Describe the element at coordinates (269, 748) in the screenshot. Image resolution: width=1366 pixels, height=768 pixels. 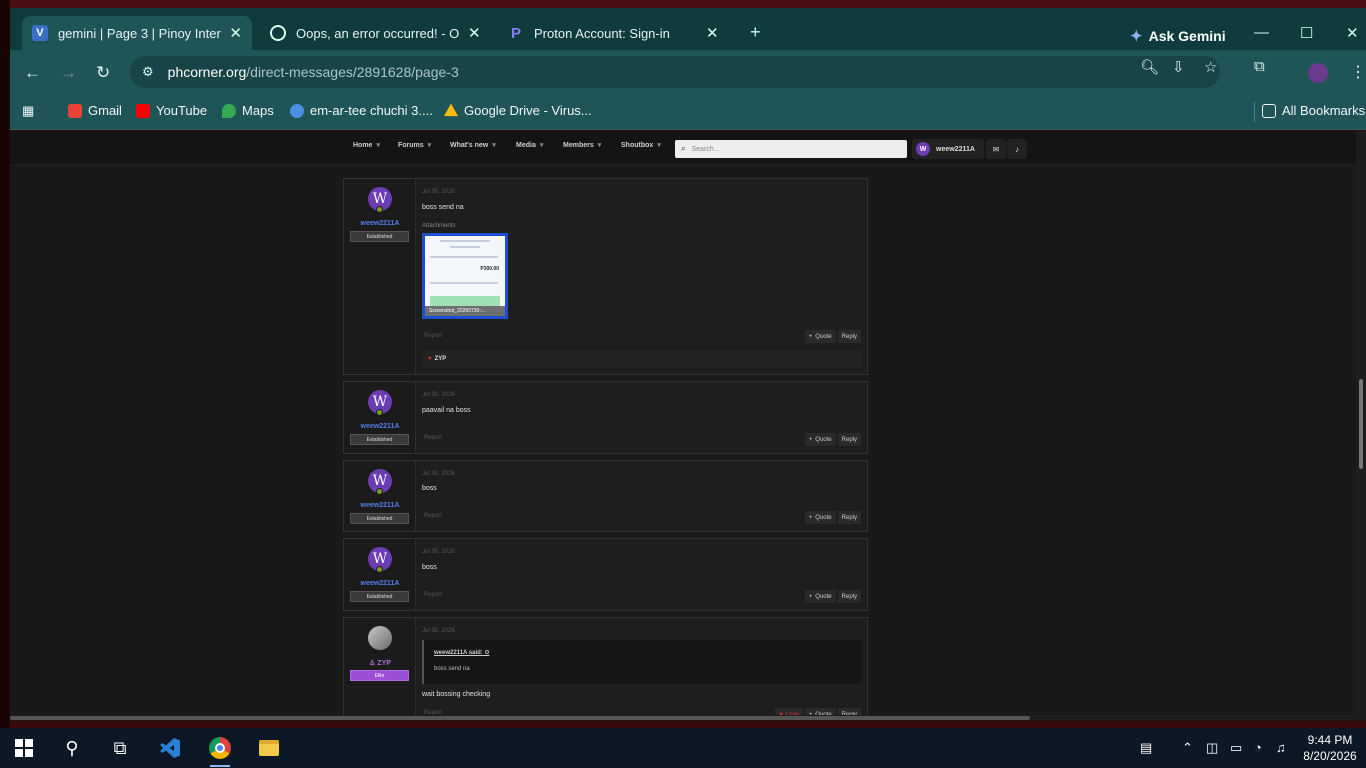
I see `file-explorer-icon` at that location.